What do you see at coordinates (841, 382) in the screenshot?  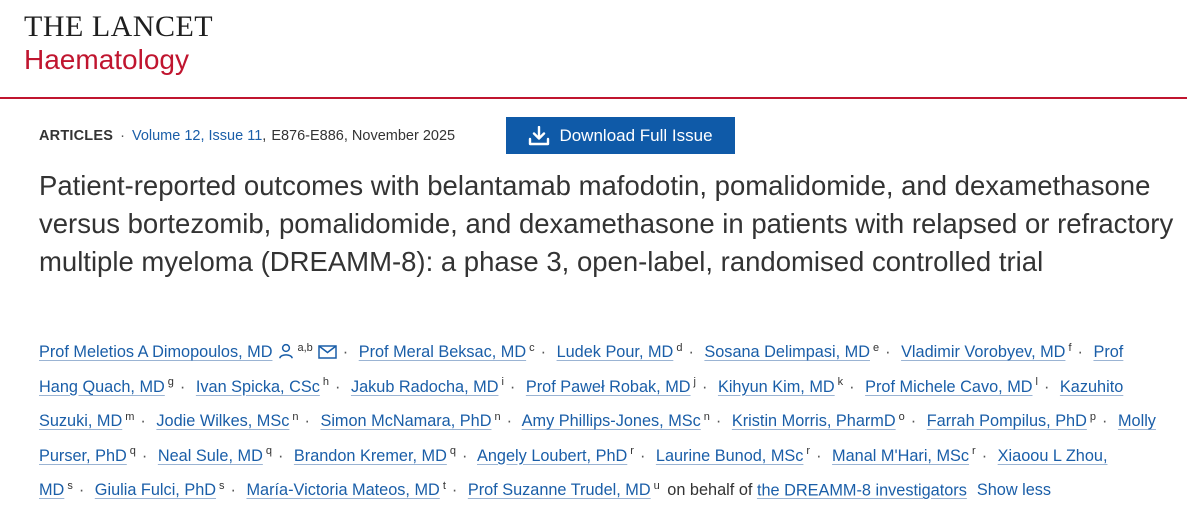 I see `affiliation-mark: k` at bounding box center [841, 382].